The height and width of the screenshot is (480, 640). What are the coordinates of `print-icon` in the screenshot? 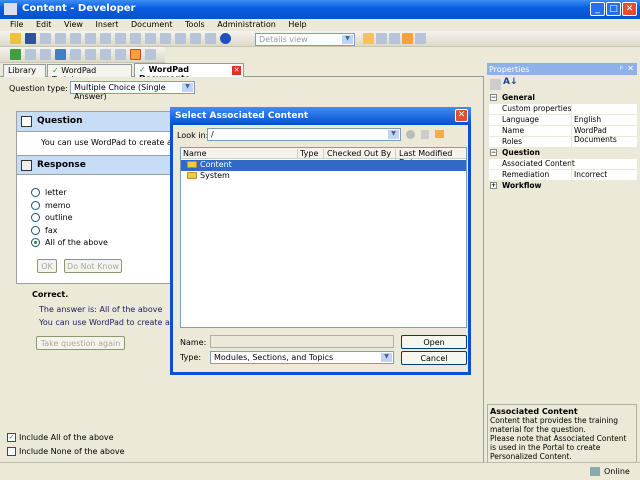 It's located at (45, 38).